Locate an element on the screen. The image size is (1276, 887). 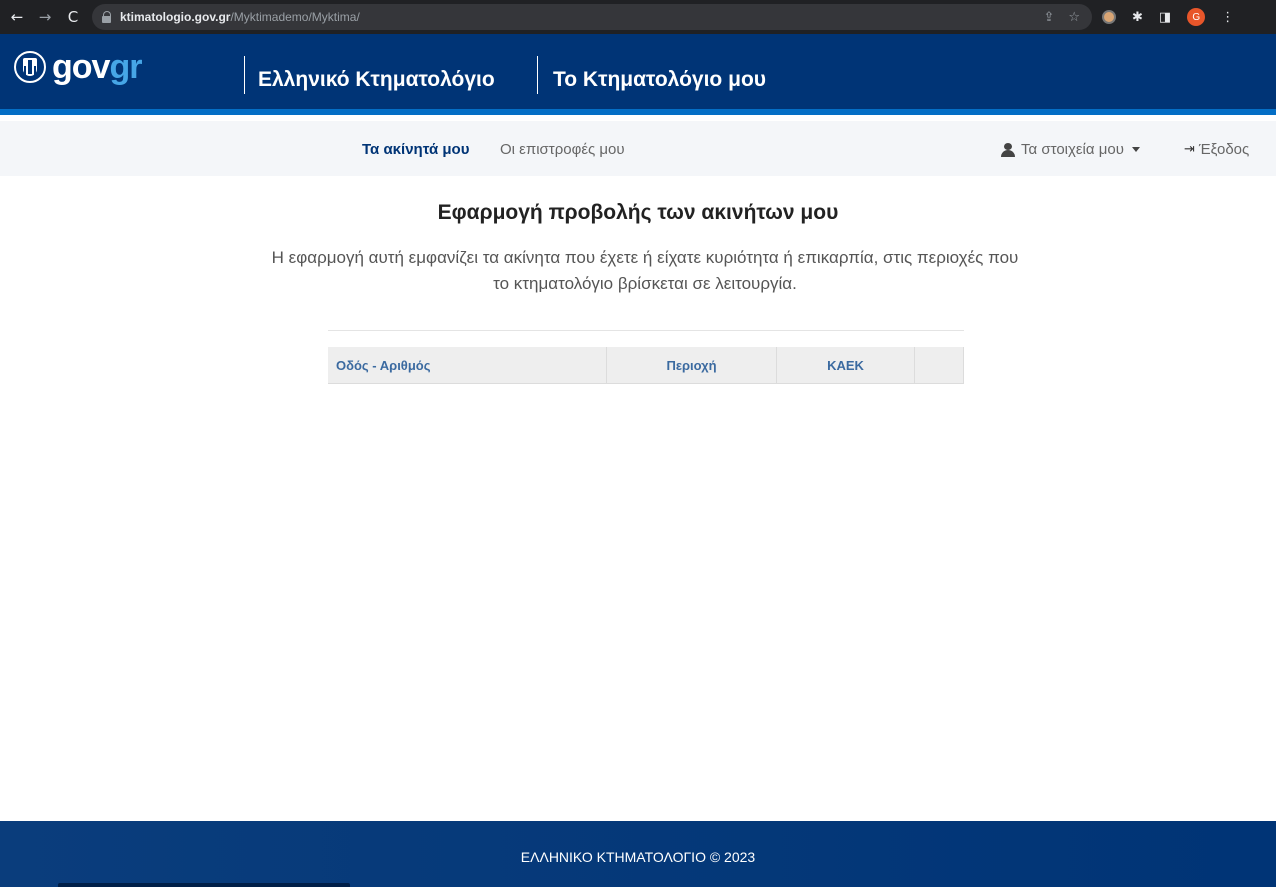
lock-icon is located at coordinates (107, 17).